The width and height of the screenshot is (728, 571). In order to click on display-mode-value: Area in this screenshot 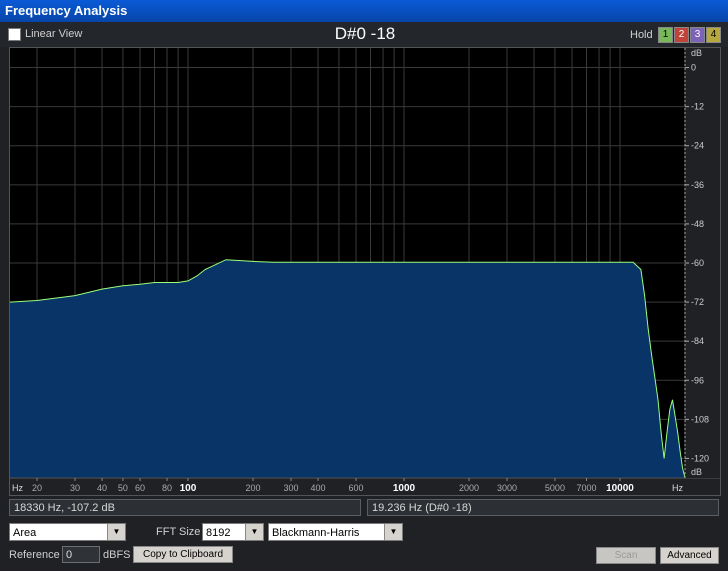, I will do `click(25, 533)`.